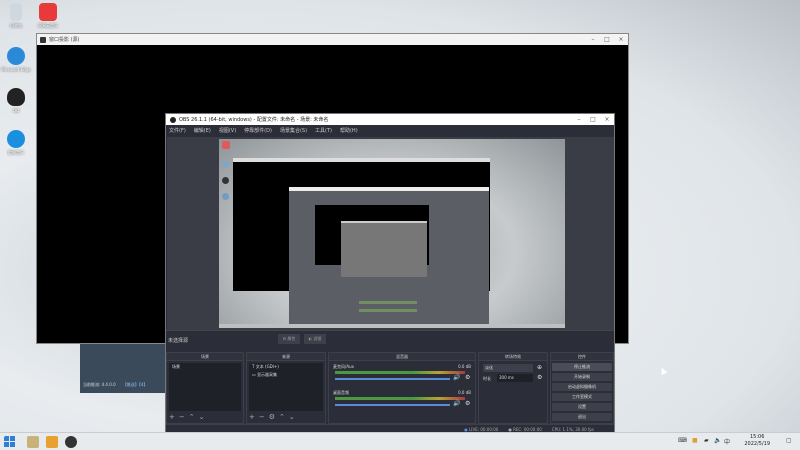 This screenshot has height=450, width=800. Describe the element at coordinates (332, 39) in the screenshot. I see `projector-titlebar: 窗口投影 (源) – □ ×` at that location.